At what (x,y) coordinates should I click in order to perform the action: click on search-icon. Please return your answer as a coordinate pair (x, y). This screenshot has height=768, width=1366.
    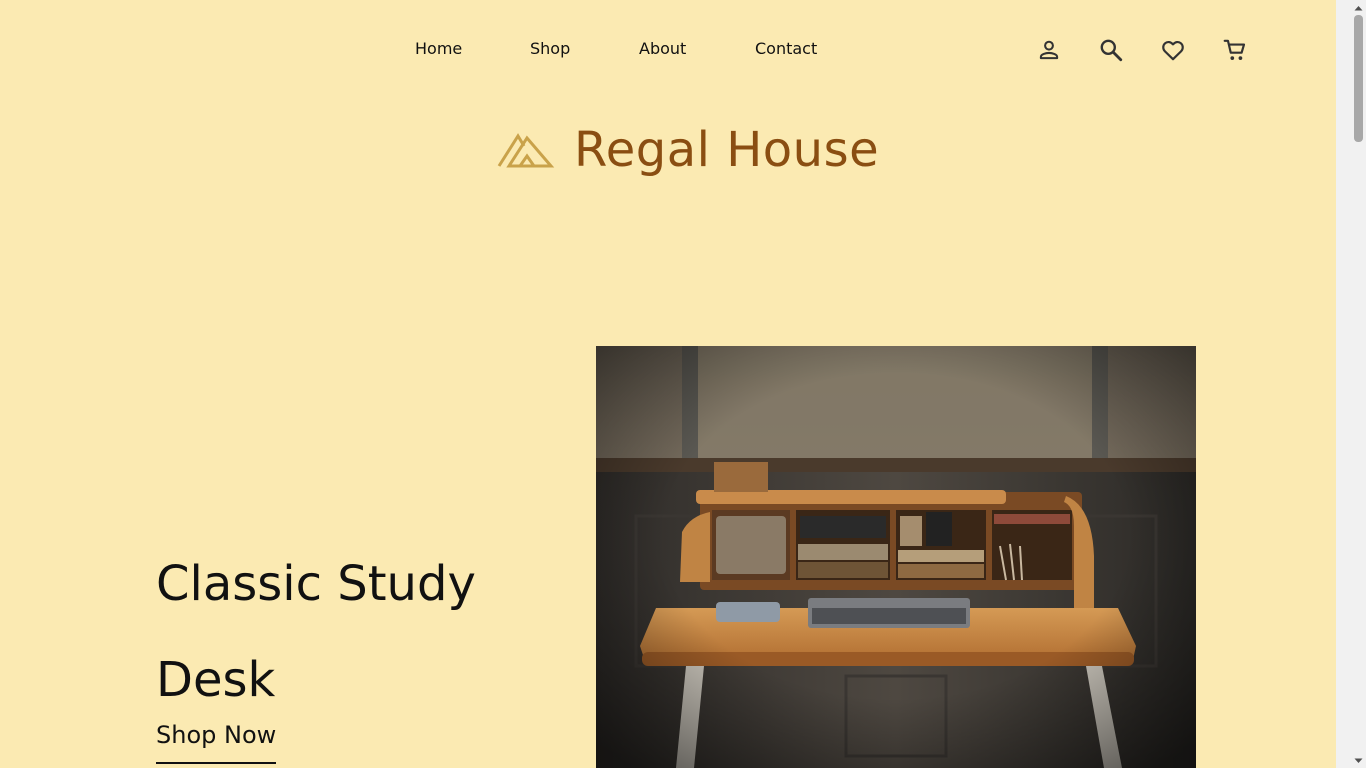
    Looking at the image, I should click on (1111, 50).